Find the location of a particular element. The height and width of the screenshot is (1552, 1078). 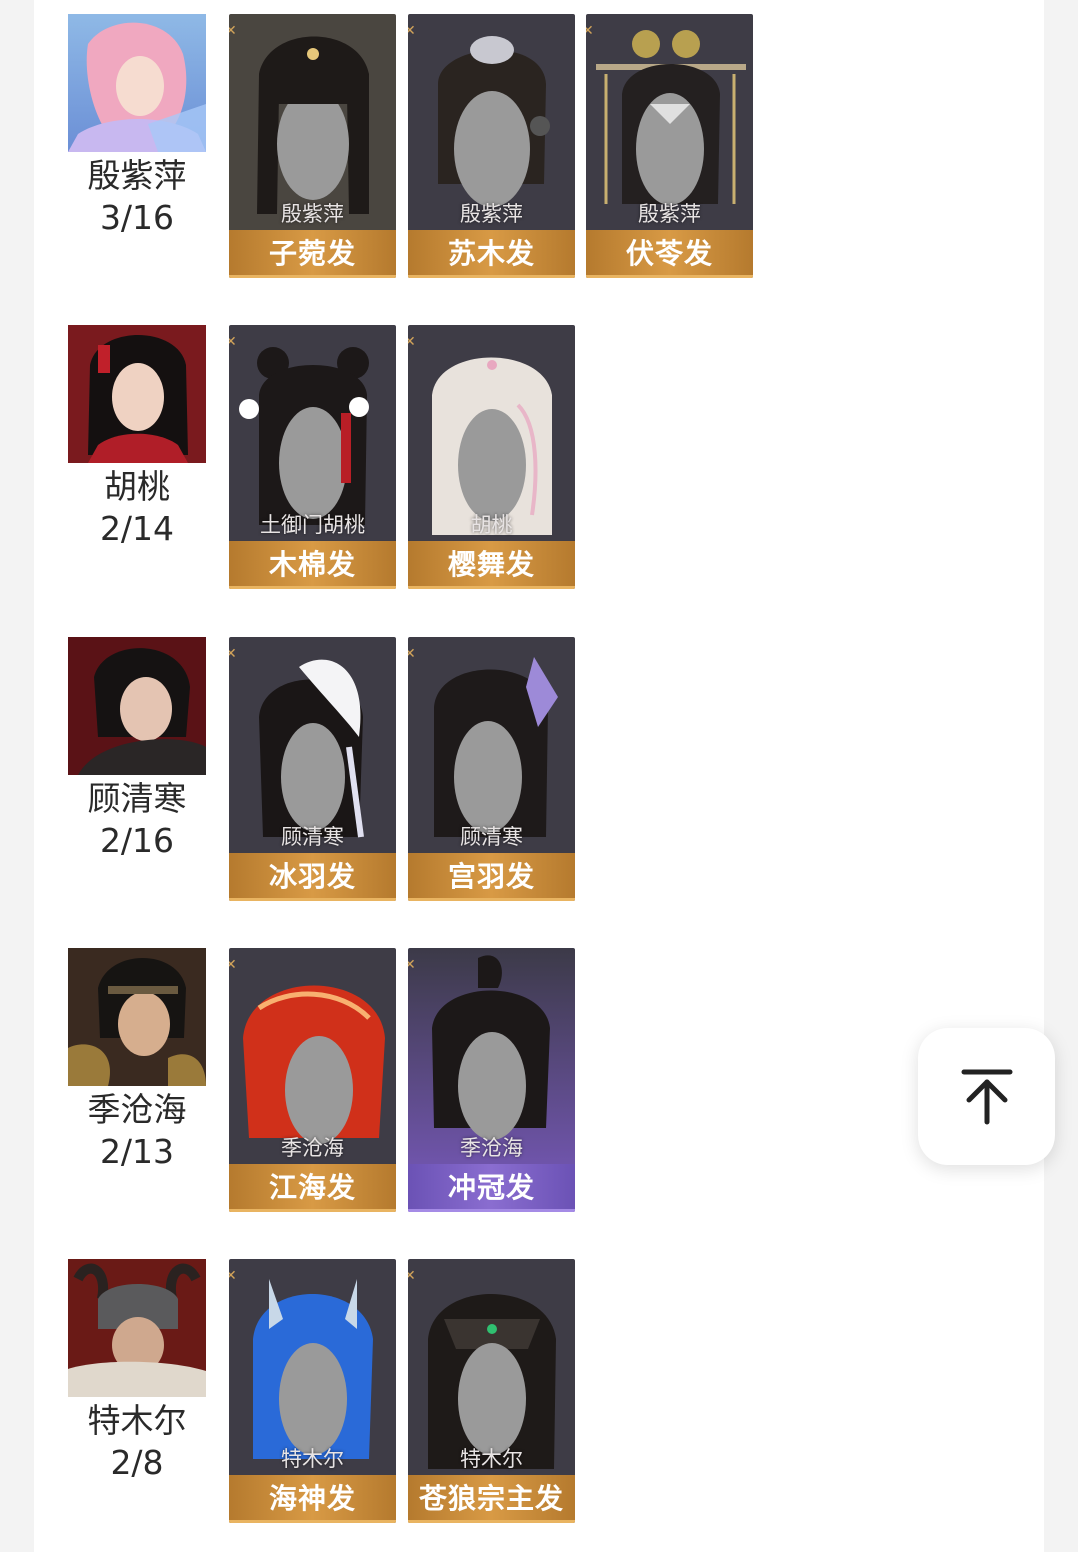

hair-name: 苍狼宗主发 is located at coordinates (491, 1498).